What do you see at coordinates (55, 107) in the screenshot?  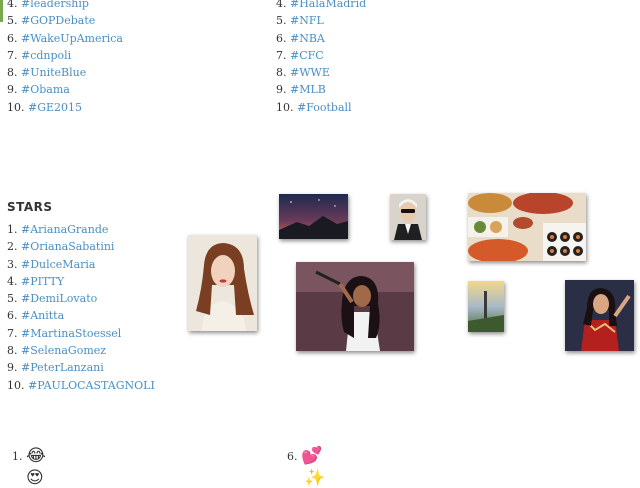 I see `hashtag-link: #GE2015` at bounding box center [55, 107].